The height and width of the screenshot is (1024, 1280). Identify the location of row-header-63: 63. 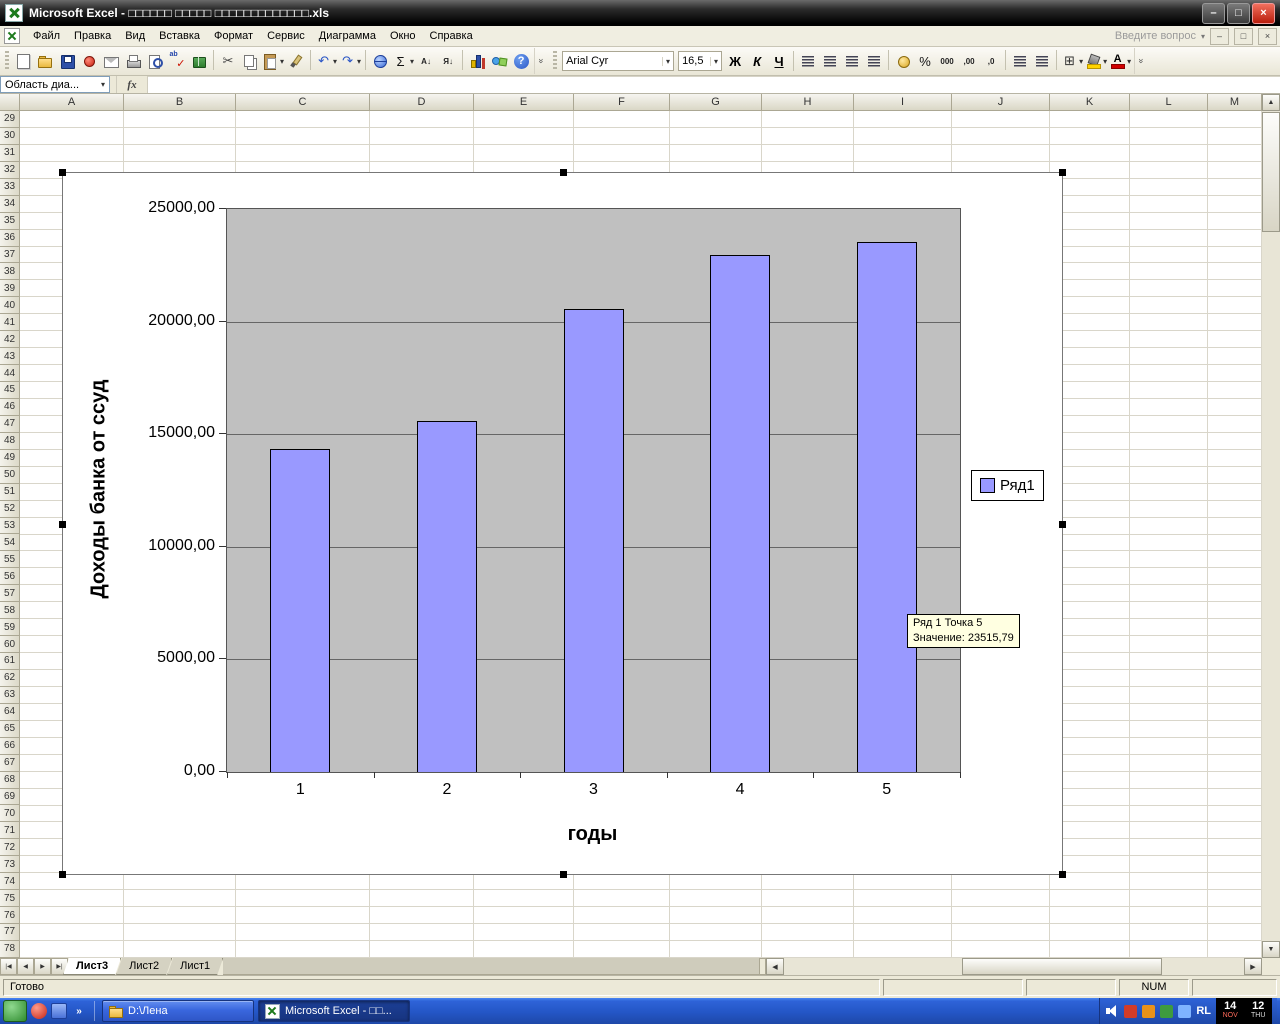
(10, 695).